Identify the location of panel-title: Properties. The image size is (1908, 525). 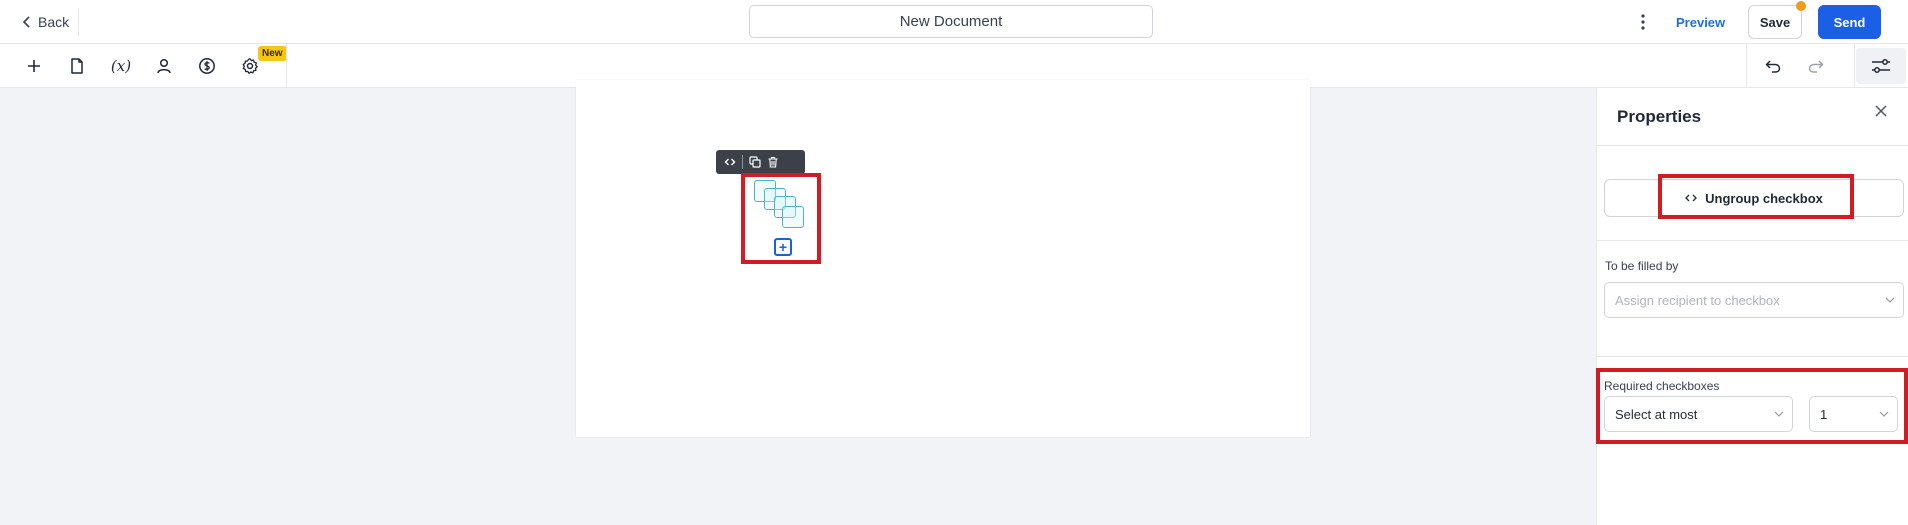
(1659, 116).